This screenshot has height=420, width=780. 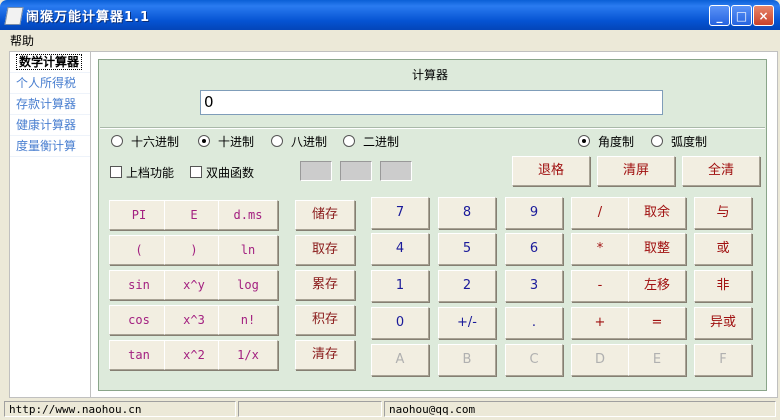 I want to click on sidebar: 数学计算器 个人所得税 存款计算器 健康计算器 度量衡计算, so click(x=50, y=224).